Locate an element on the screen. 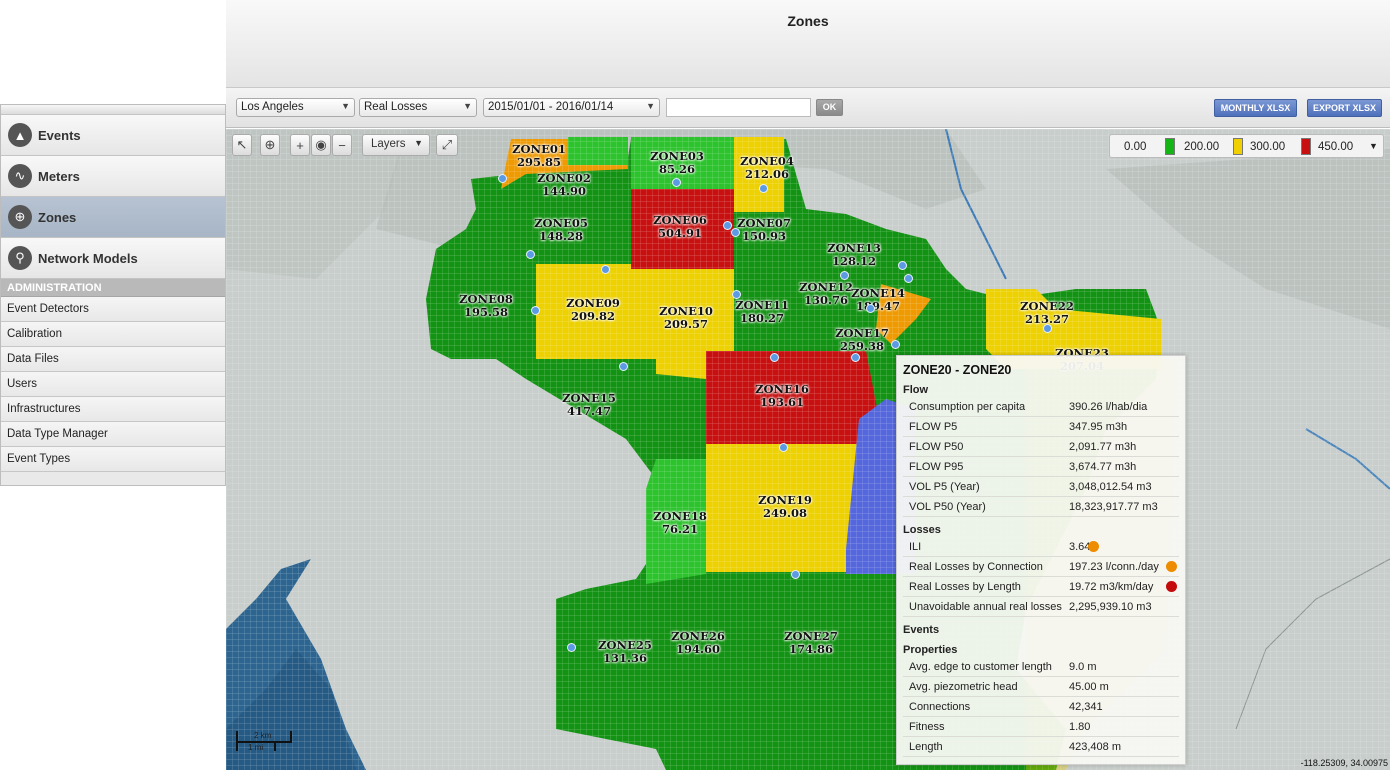 The image size is (1390, 778). city-select: Los Angeles ▼ is located at coordinates (295, 107).